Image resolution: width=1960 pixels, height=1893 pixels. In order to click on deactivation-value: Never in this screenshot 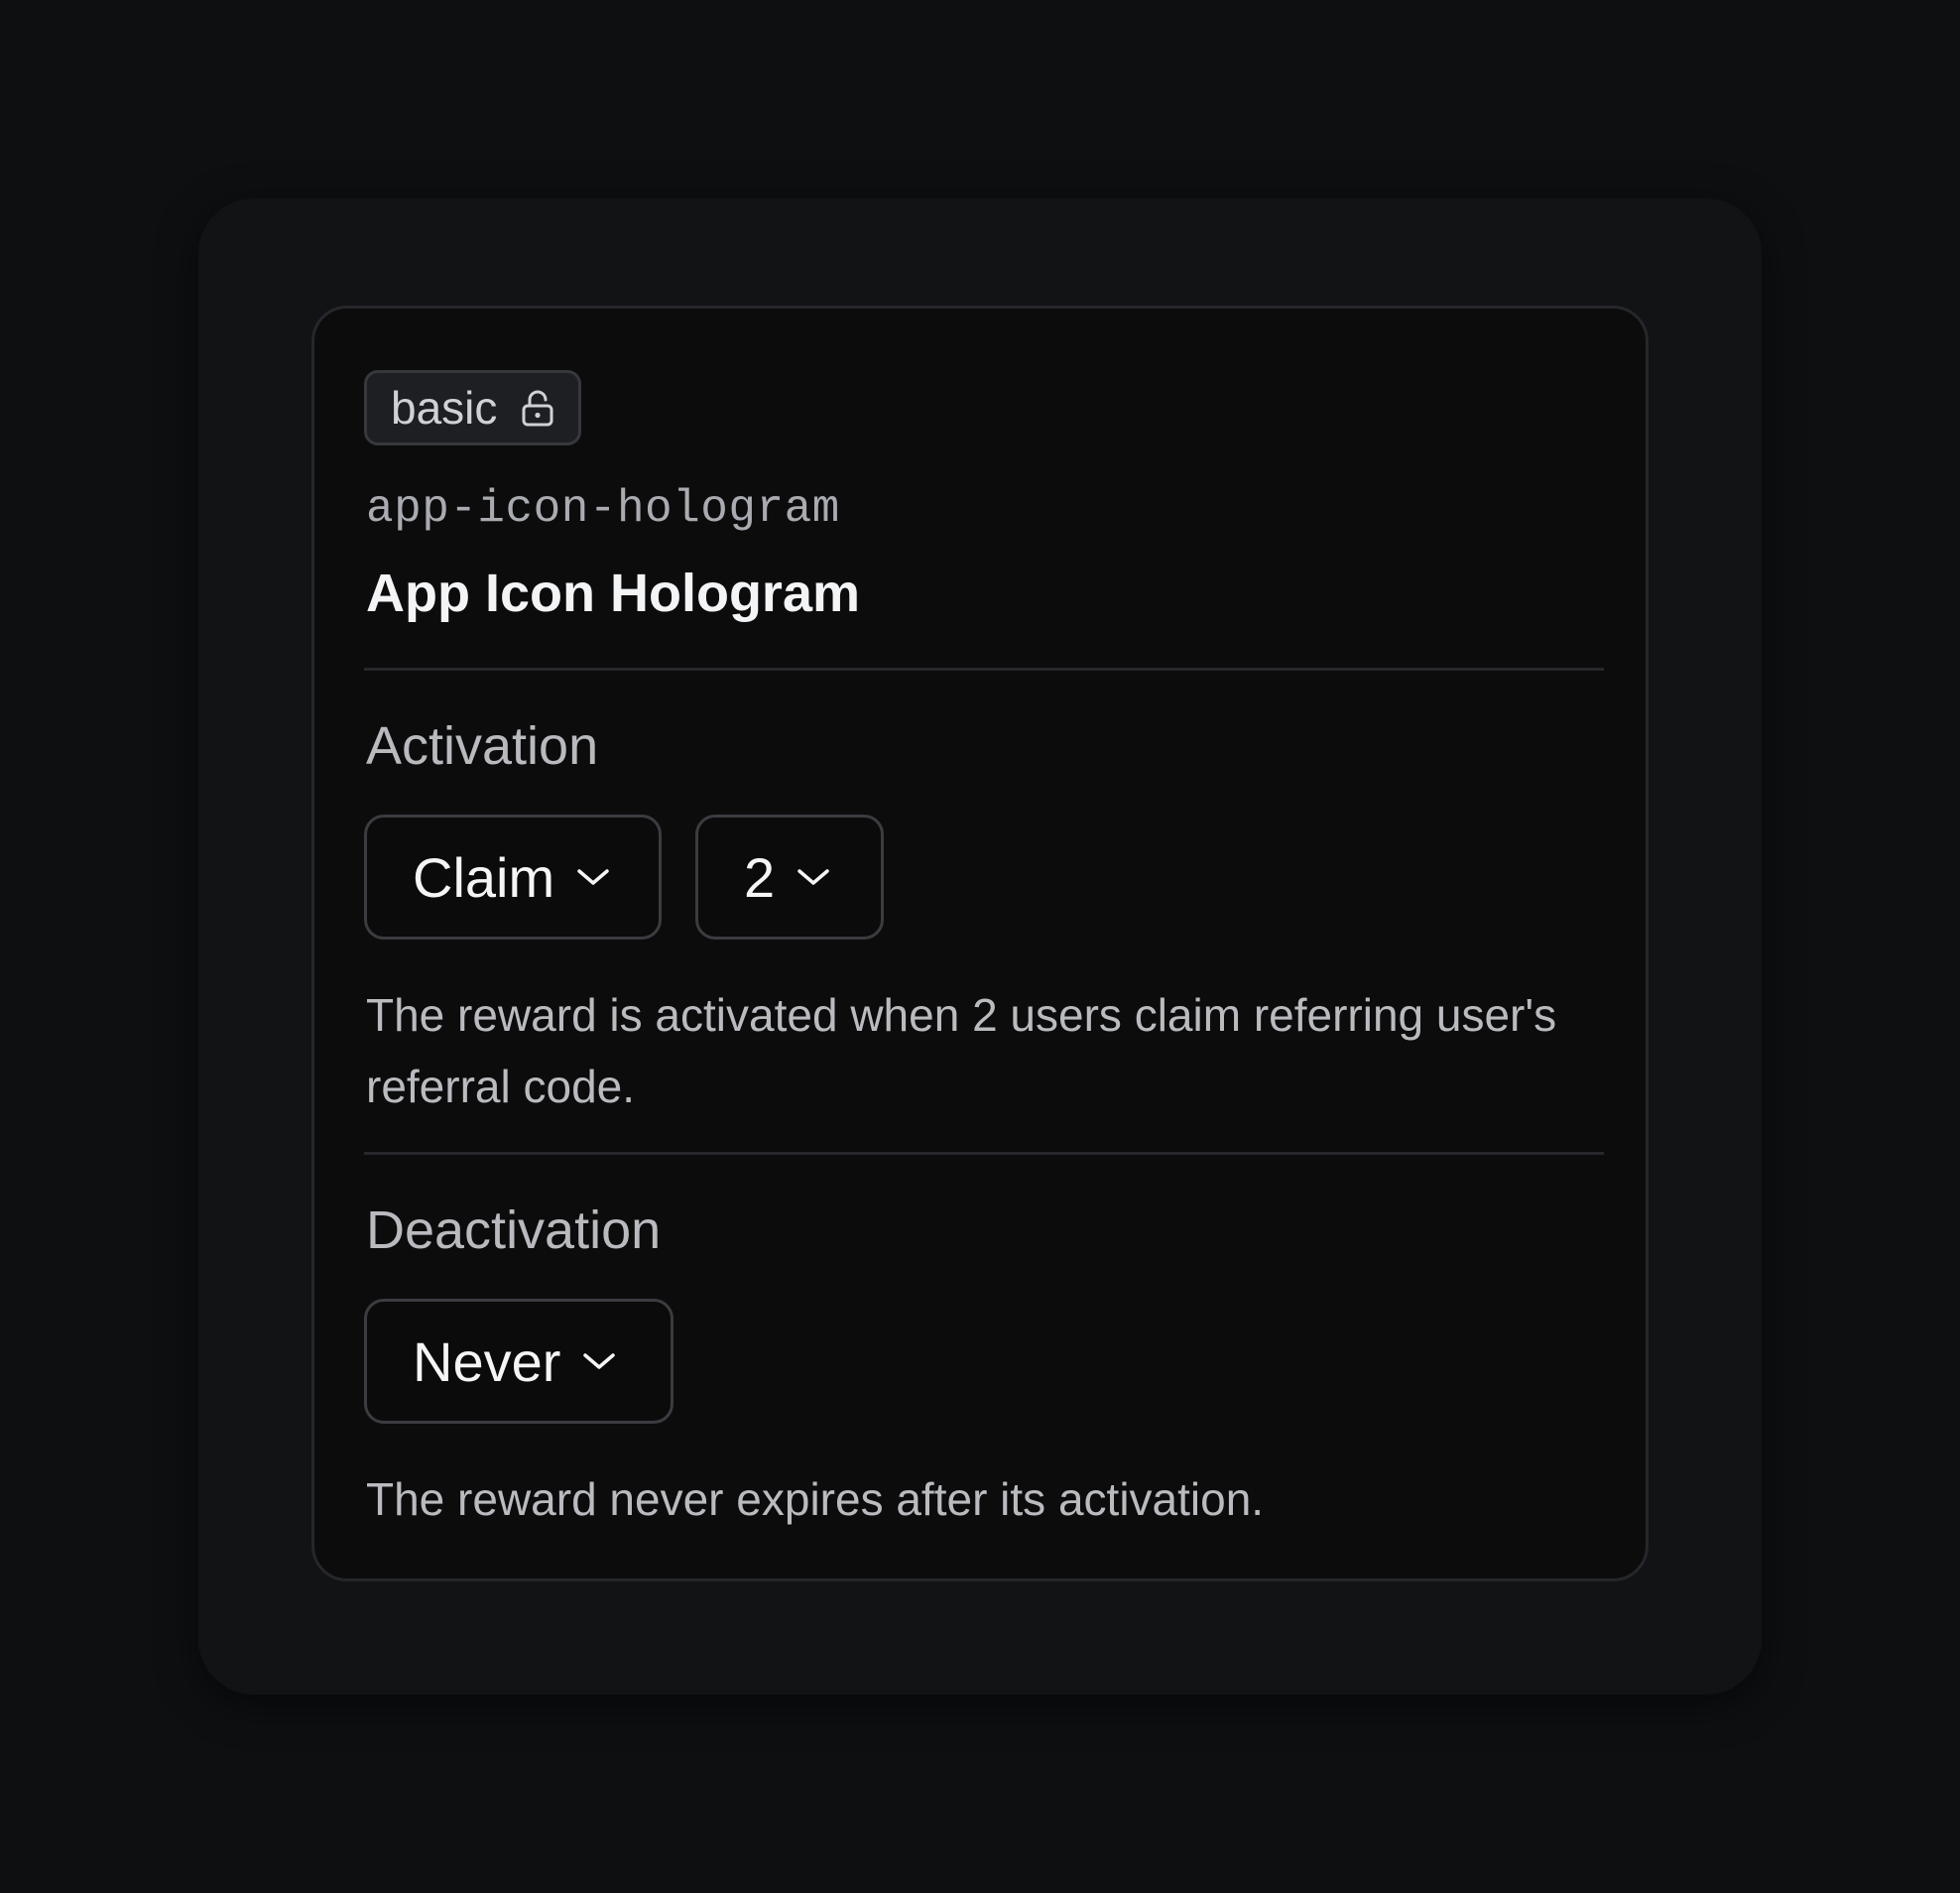, I will do `click(487, 1361)`.